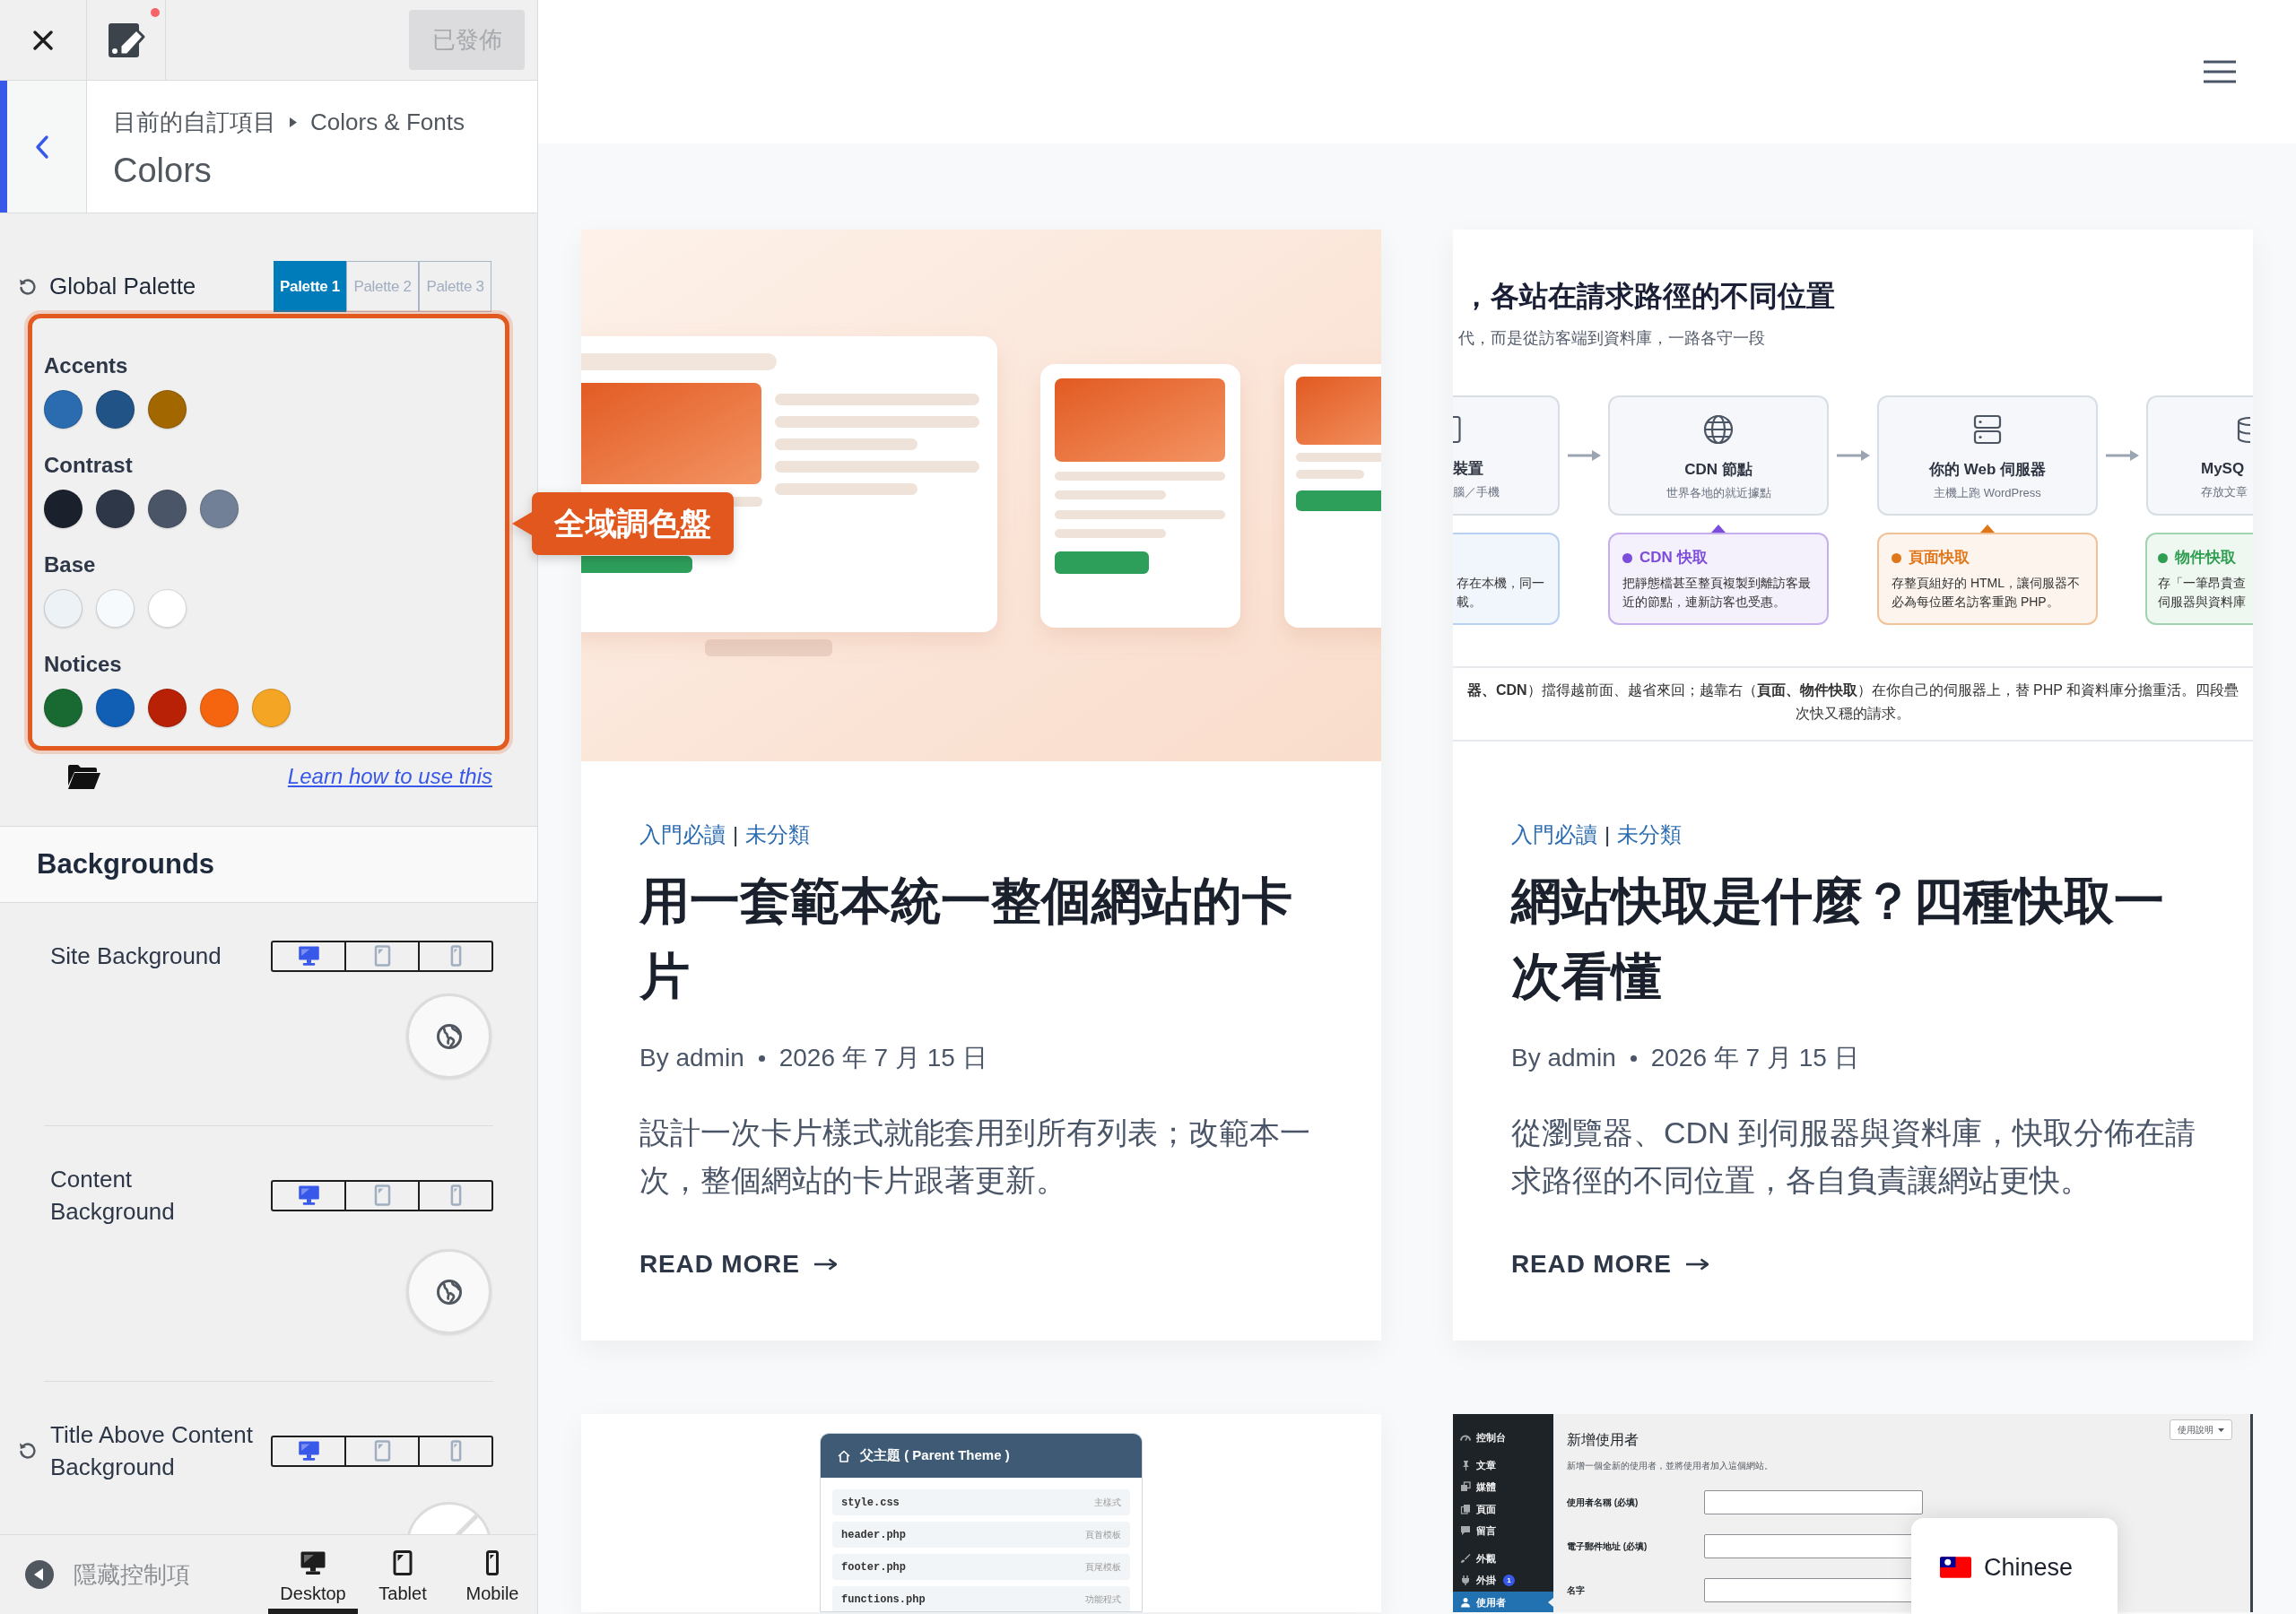  What do you see at coordinates (310, 286) in the screenshot?
I see `palette-tab: Palette 1` at bounding box center [310, 286].